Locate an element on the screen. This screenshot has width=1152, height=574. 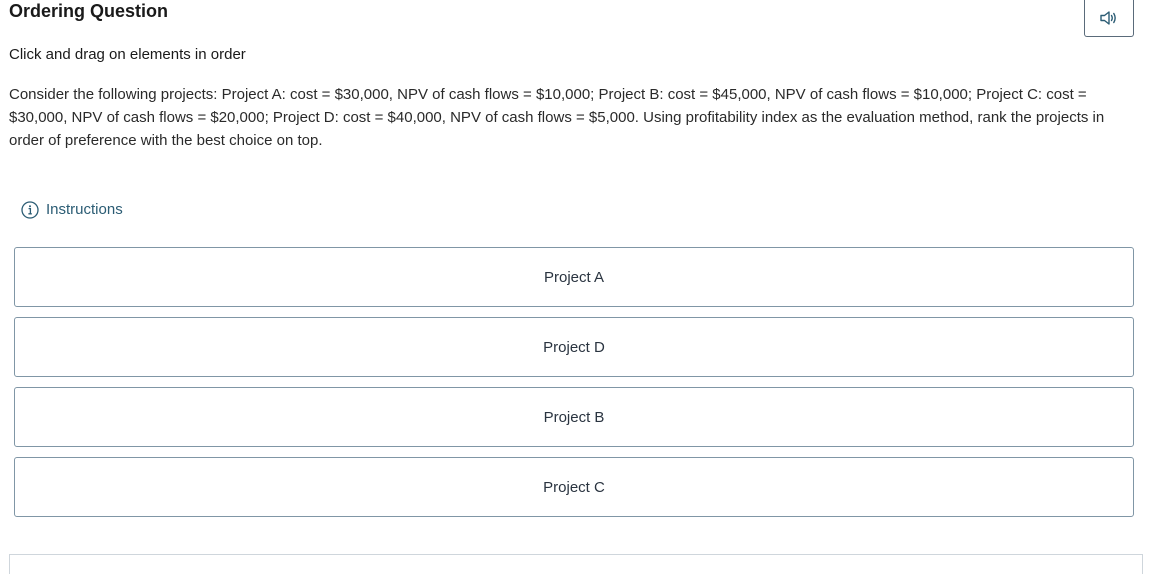
ordering-item-label: Project D is located at coordinates (574, 347).